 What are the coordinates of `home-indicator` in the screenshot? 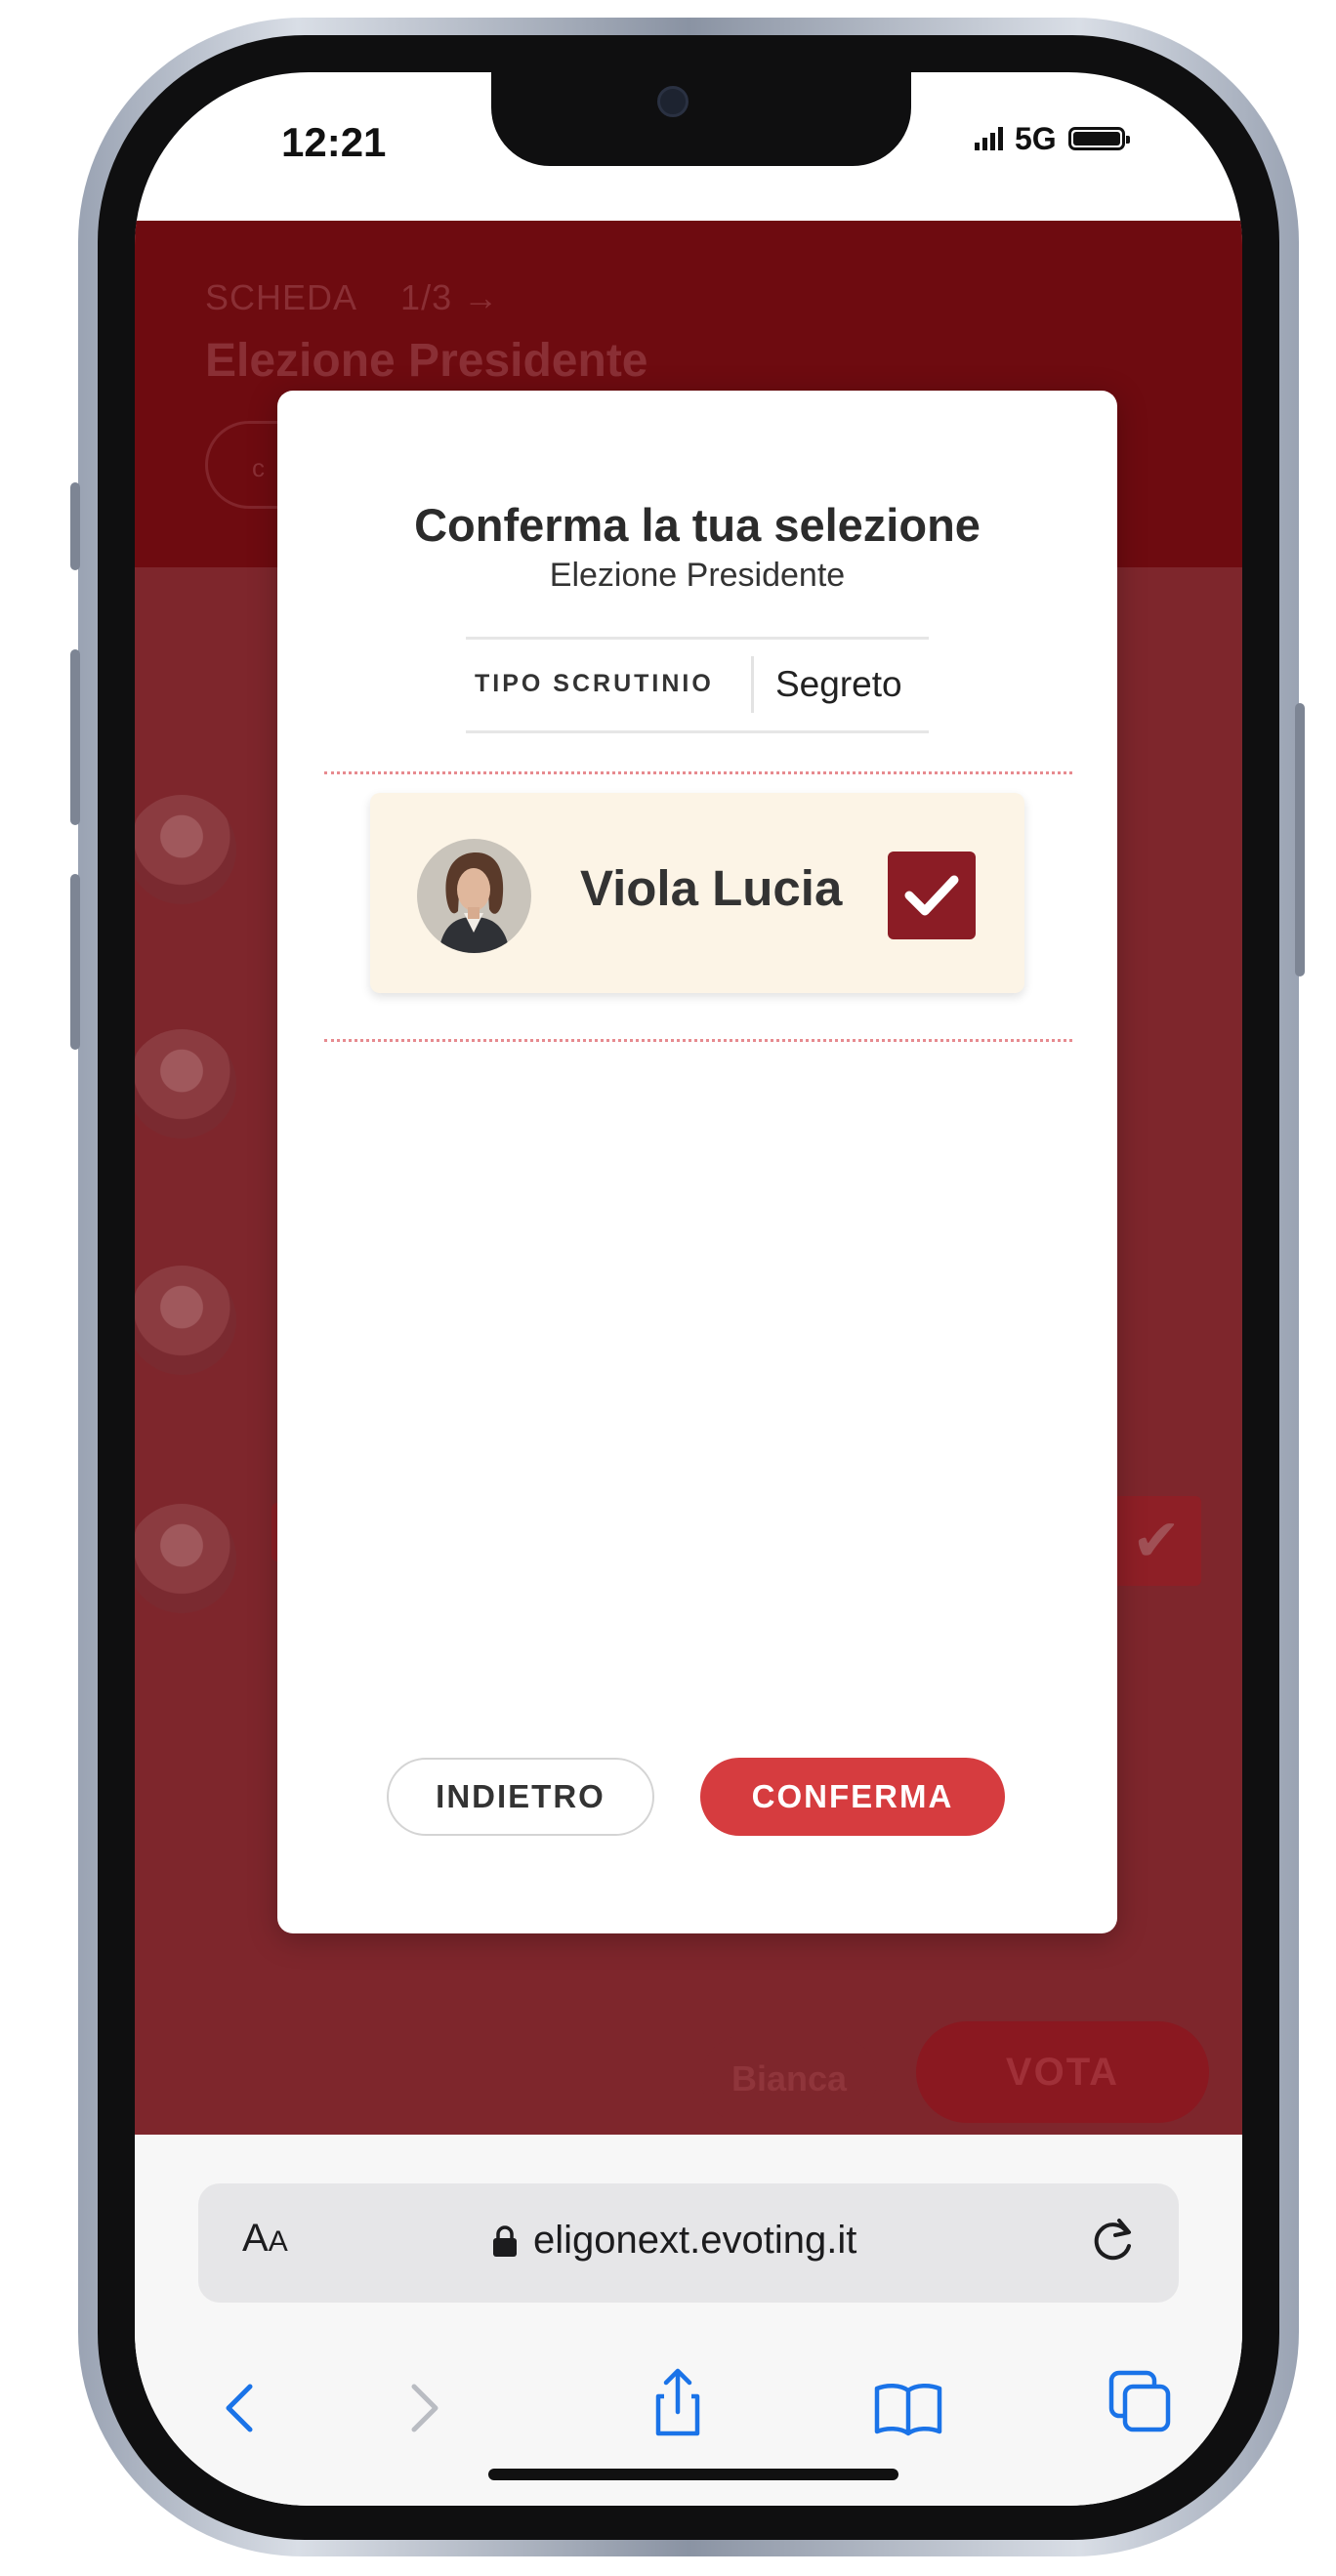 It's located at (693, 2474).